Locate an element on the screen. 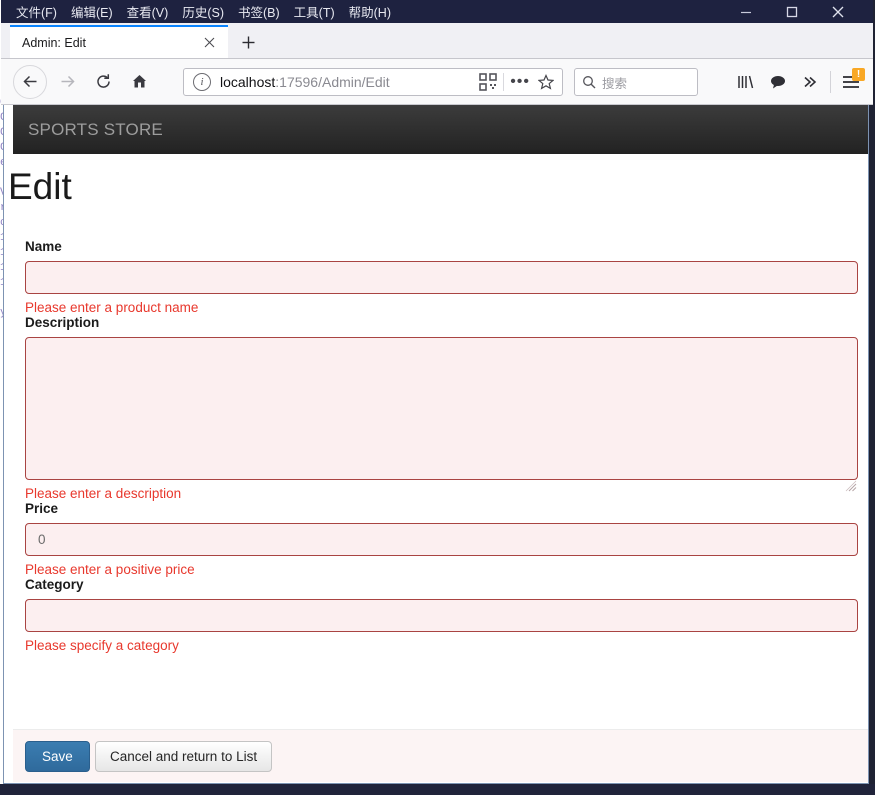  error-category: Please specify a category is located at coordinates (102, 645).